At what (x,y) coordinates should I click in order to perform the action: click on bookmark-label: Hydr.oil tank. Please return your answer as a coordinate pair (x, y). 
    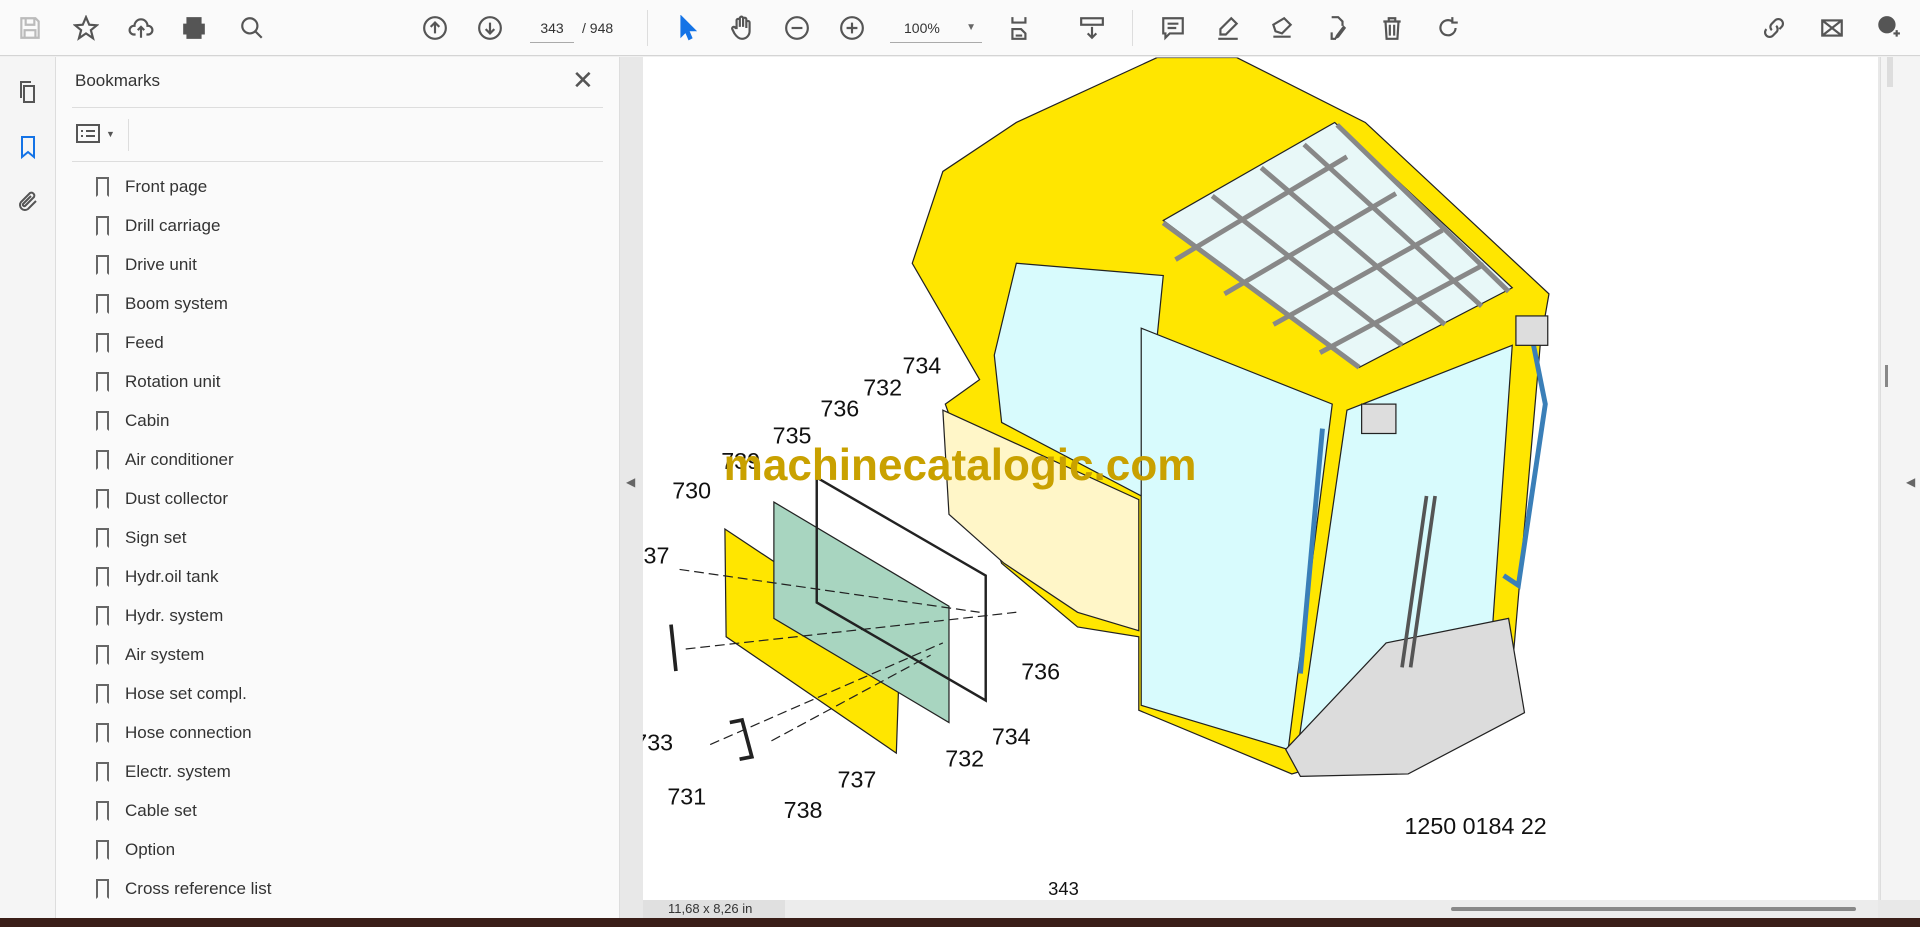
    Looking at the image, I should click on (172, 576).